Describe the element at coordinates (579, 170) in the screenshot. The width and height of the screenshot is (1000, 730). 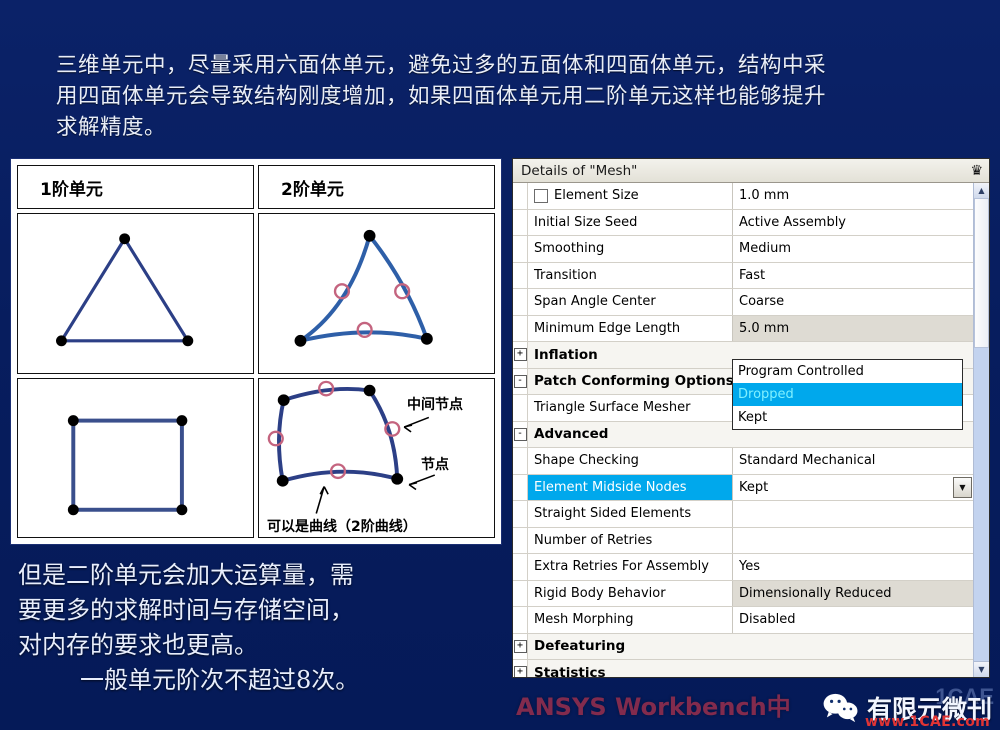
I see `panel-title-label: Details of "Mesh"` at that location.